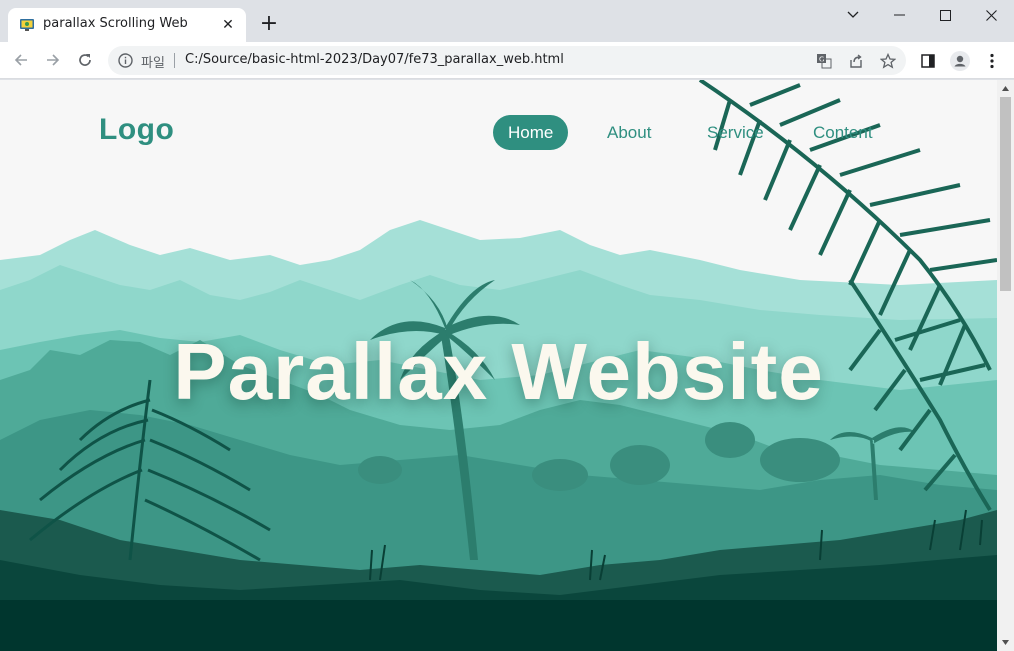 This screenshot has height=651, width=1014. Describe the element at coordinates (1005, 194) in the screenshot. I see `scrollbar-thumb` at that location.